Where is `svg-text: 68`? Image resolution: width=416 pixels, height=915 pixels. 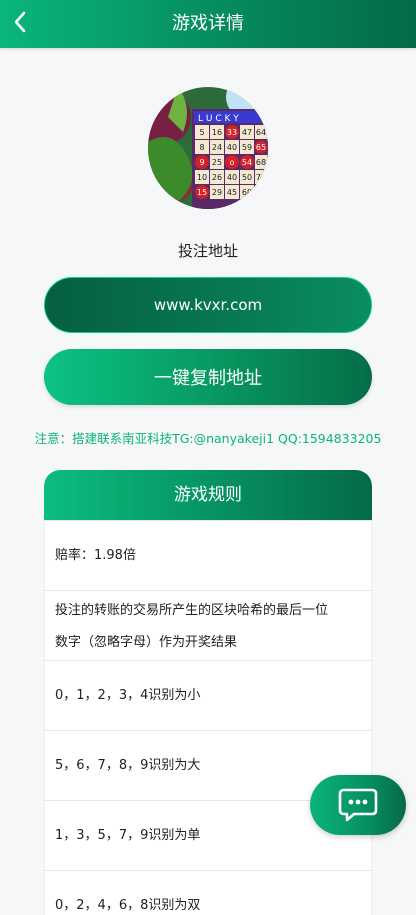
svg-text: 68 is located at coordinates (261, 162).